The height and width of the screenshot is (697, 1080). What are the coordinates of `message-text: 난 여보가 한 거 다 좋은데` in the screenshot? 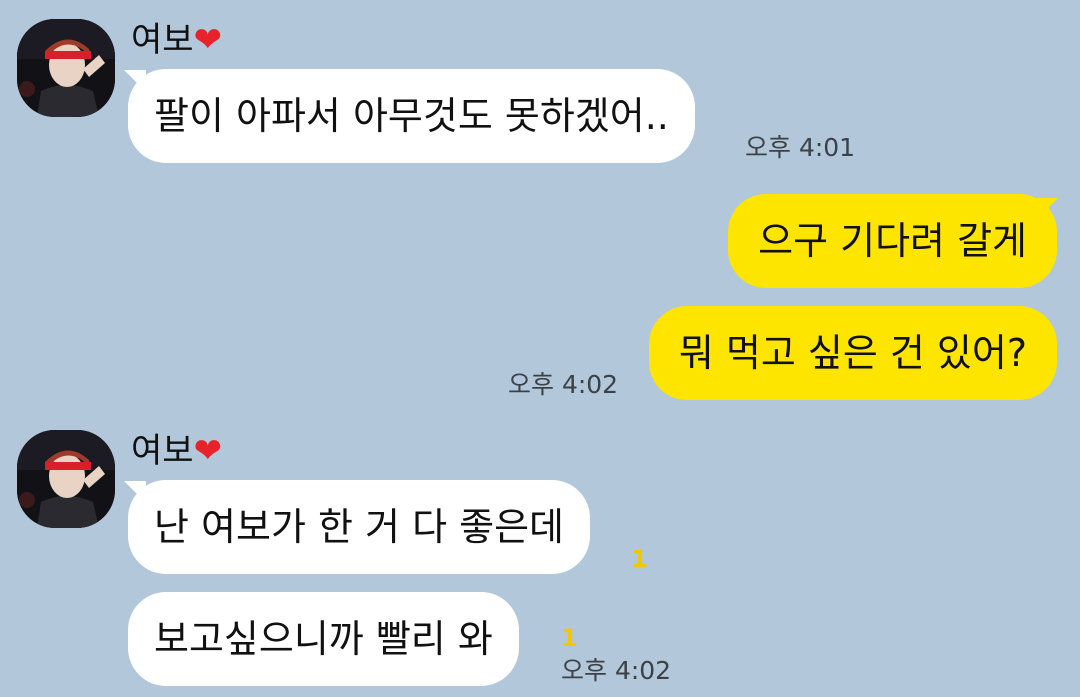 It's located at (359, 527).